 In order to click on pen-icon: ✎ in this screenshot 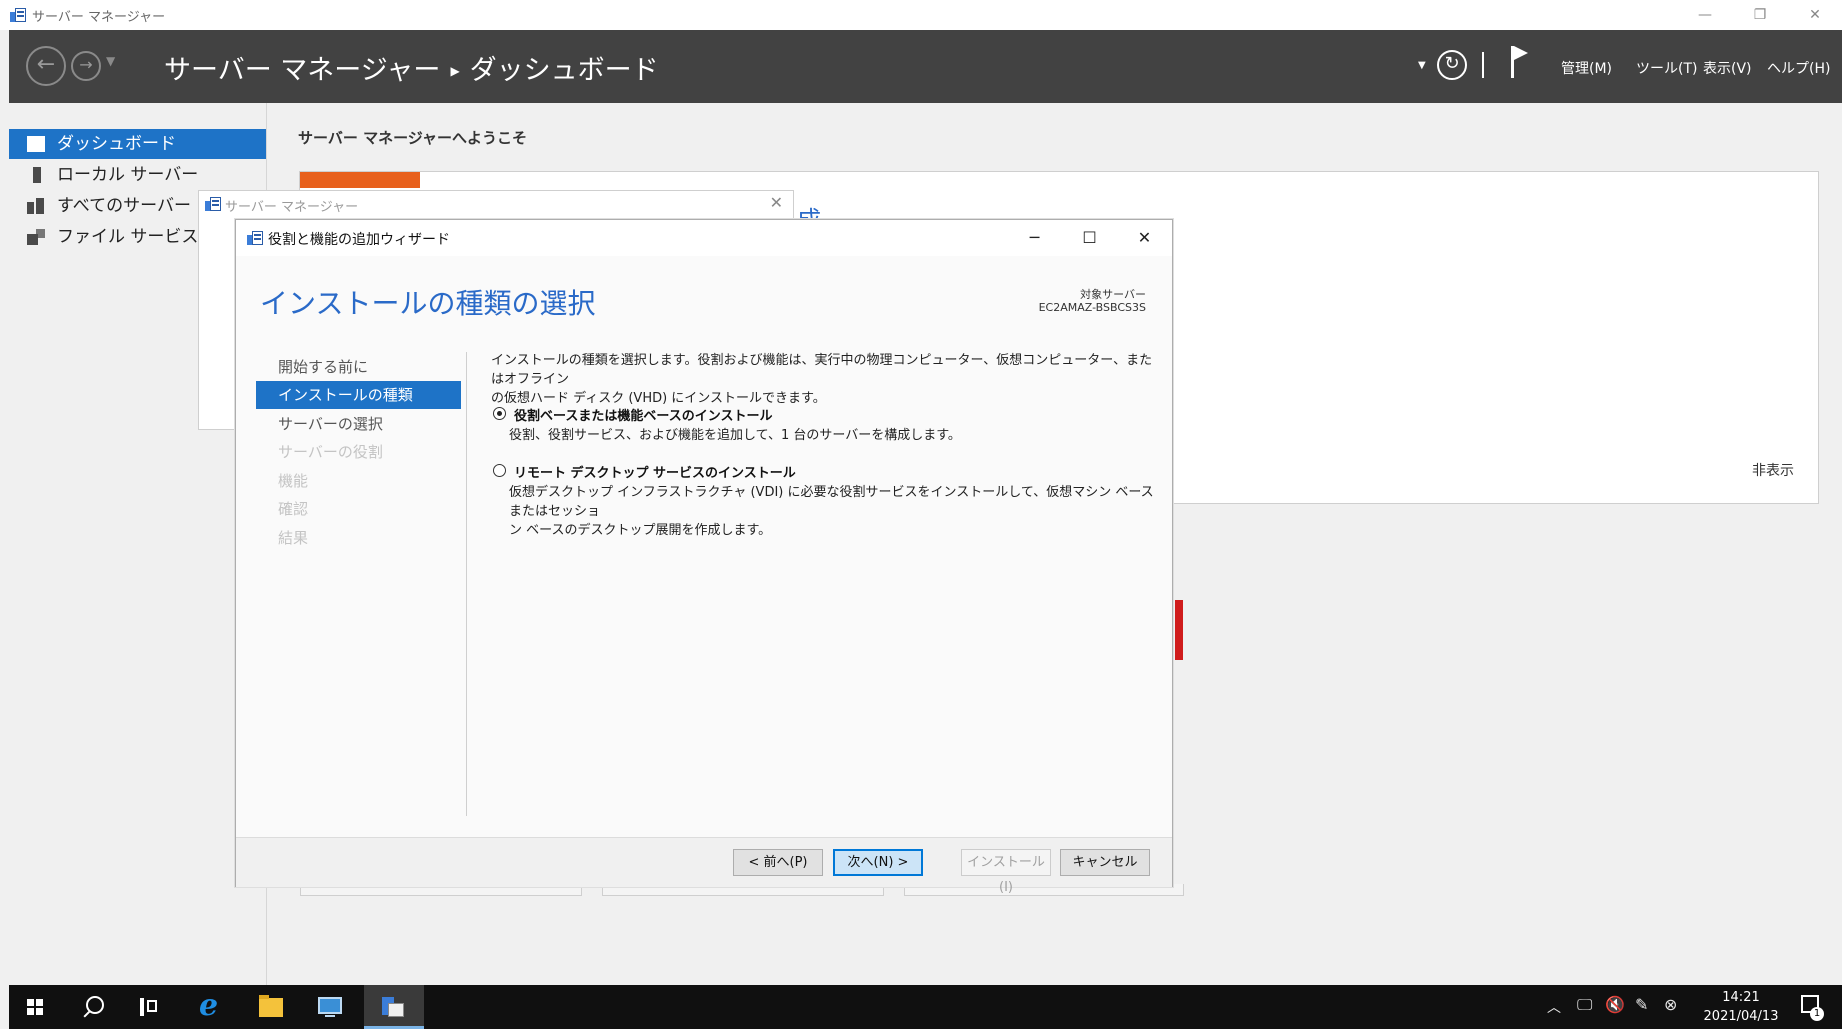, I will do `click(1641, 1004)`.